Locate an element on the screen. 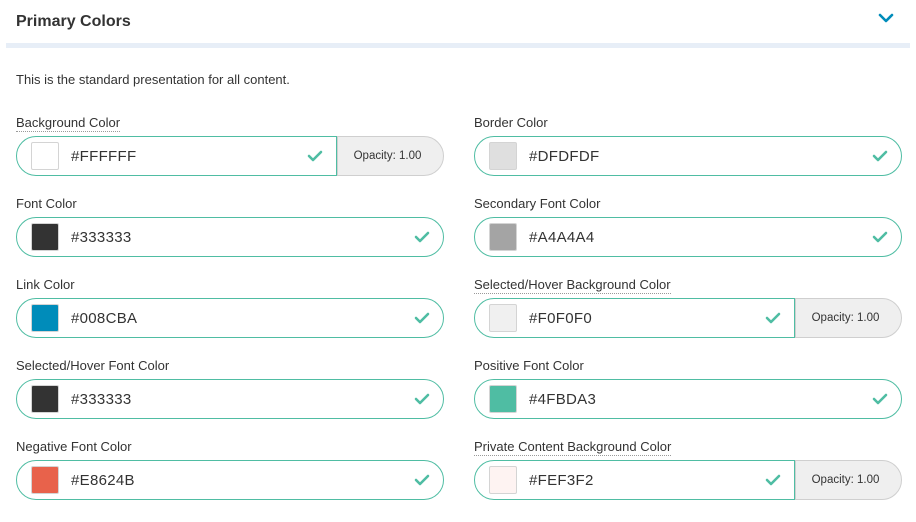 The width and height of the screenshot is (916, 522). font-color-input: #333333 is located at coordinates (230, 237).